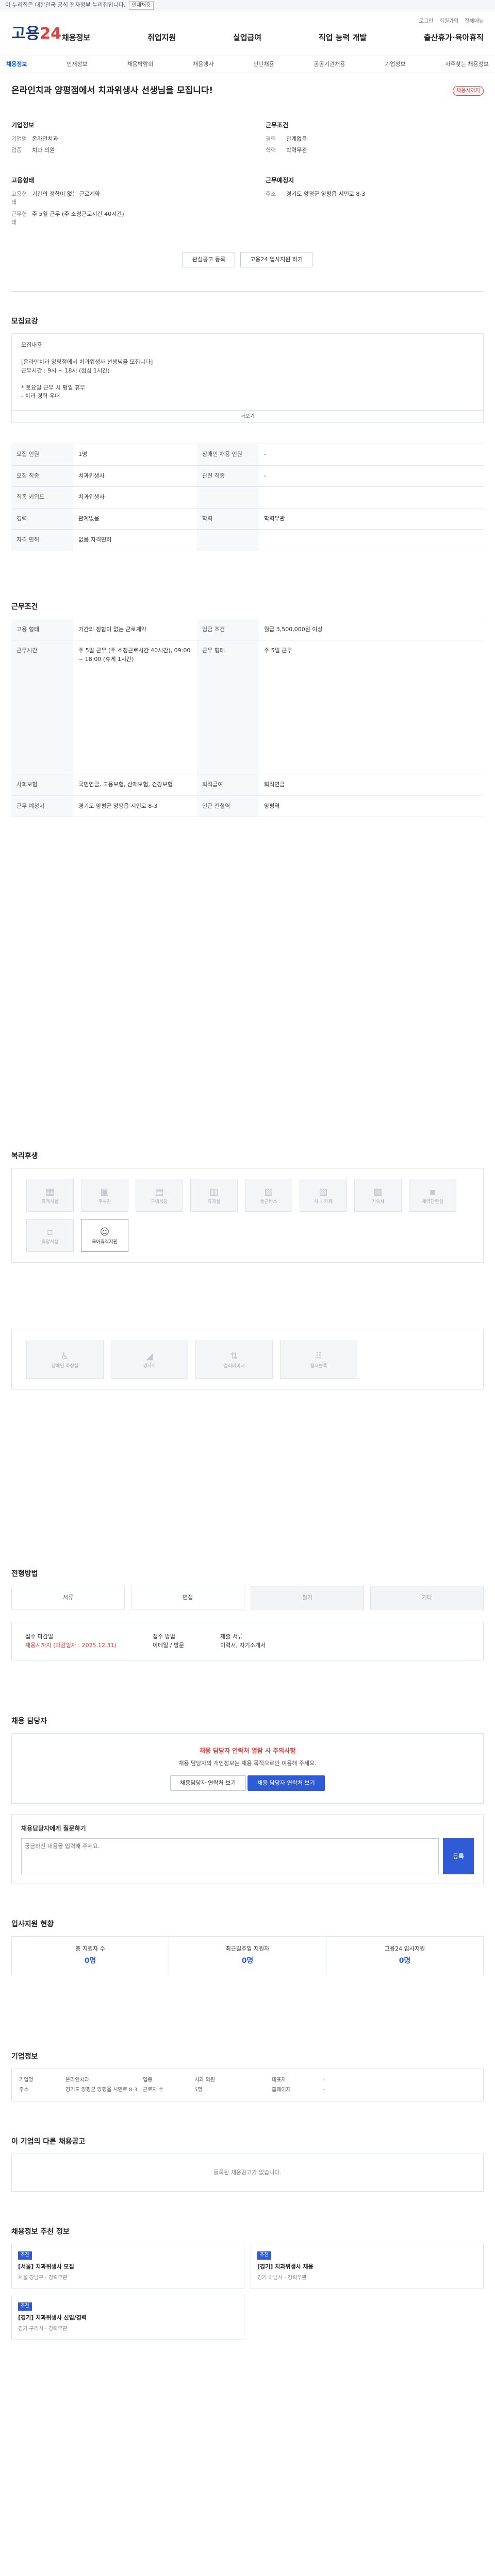  What do you see at coordinates (230, 1856) in the screenshot?
I see `inquiry-input` at bounding box center [230, 1856].